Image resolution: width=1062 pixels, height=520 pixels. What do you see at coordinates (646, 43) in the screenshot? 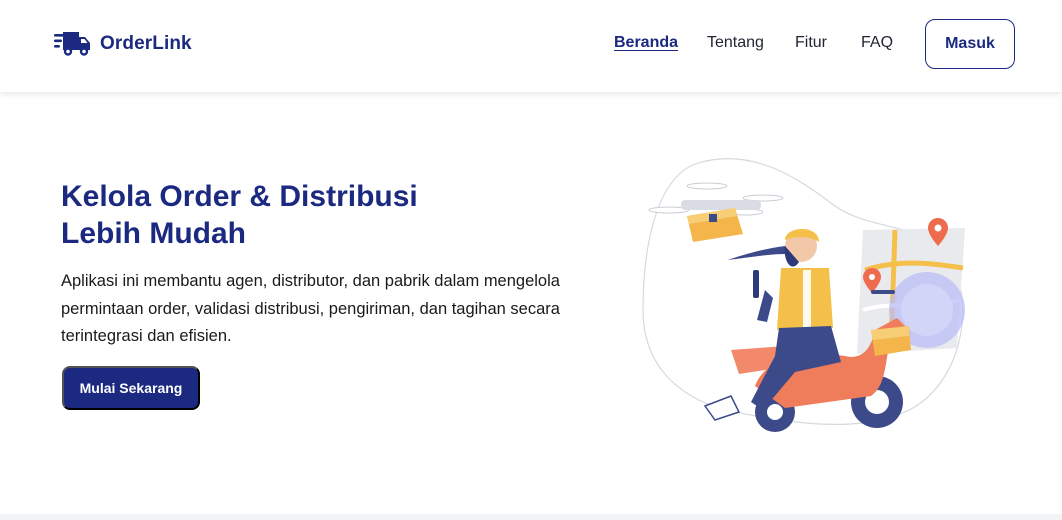
I see `nav-link-beranda: Beranda` at bounding box center [646, 43].